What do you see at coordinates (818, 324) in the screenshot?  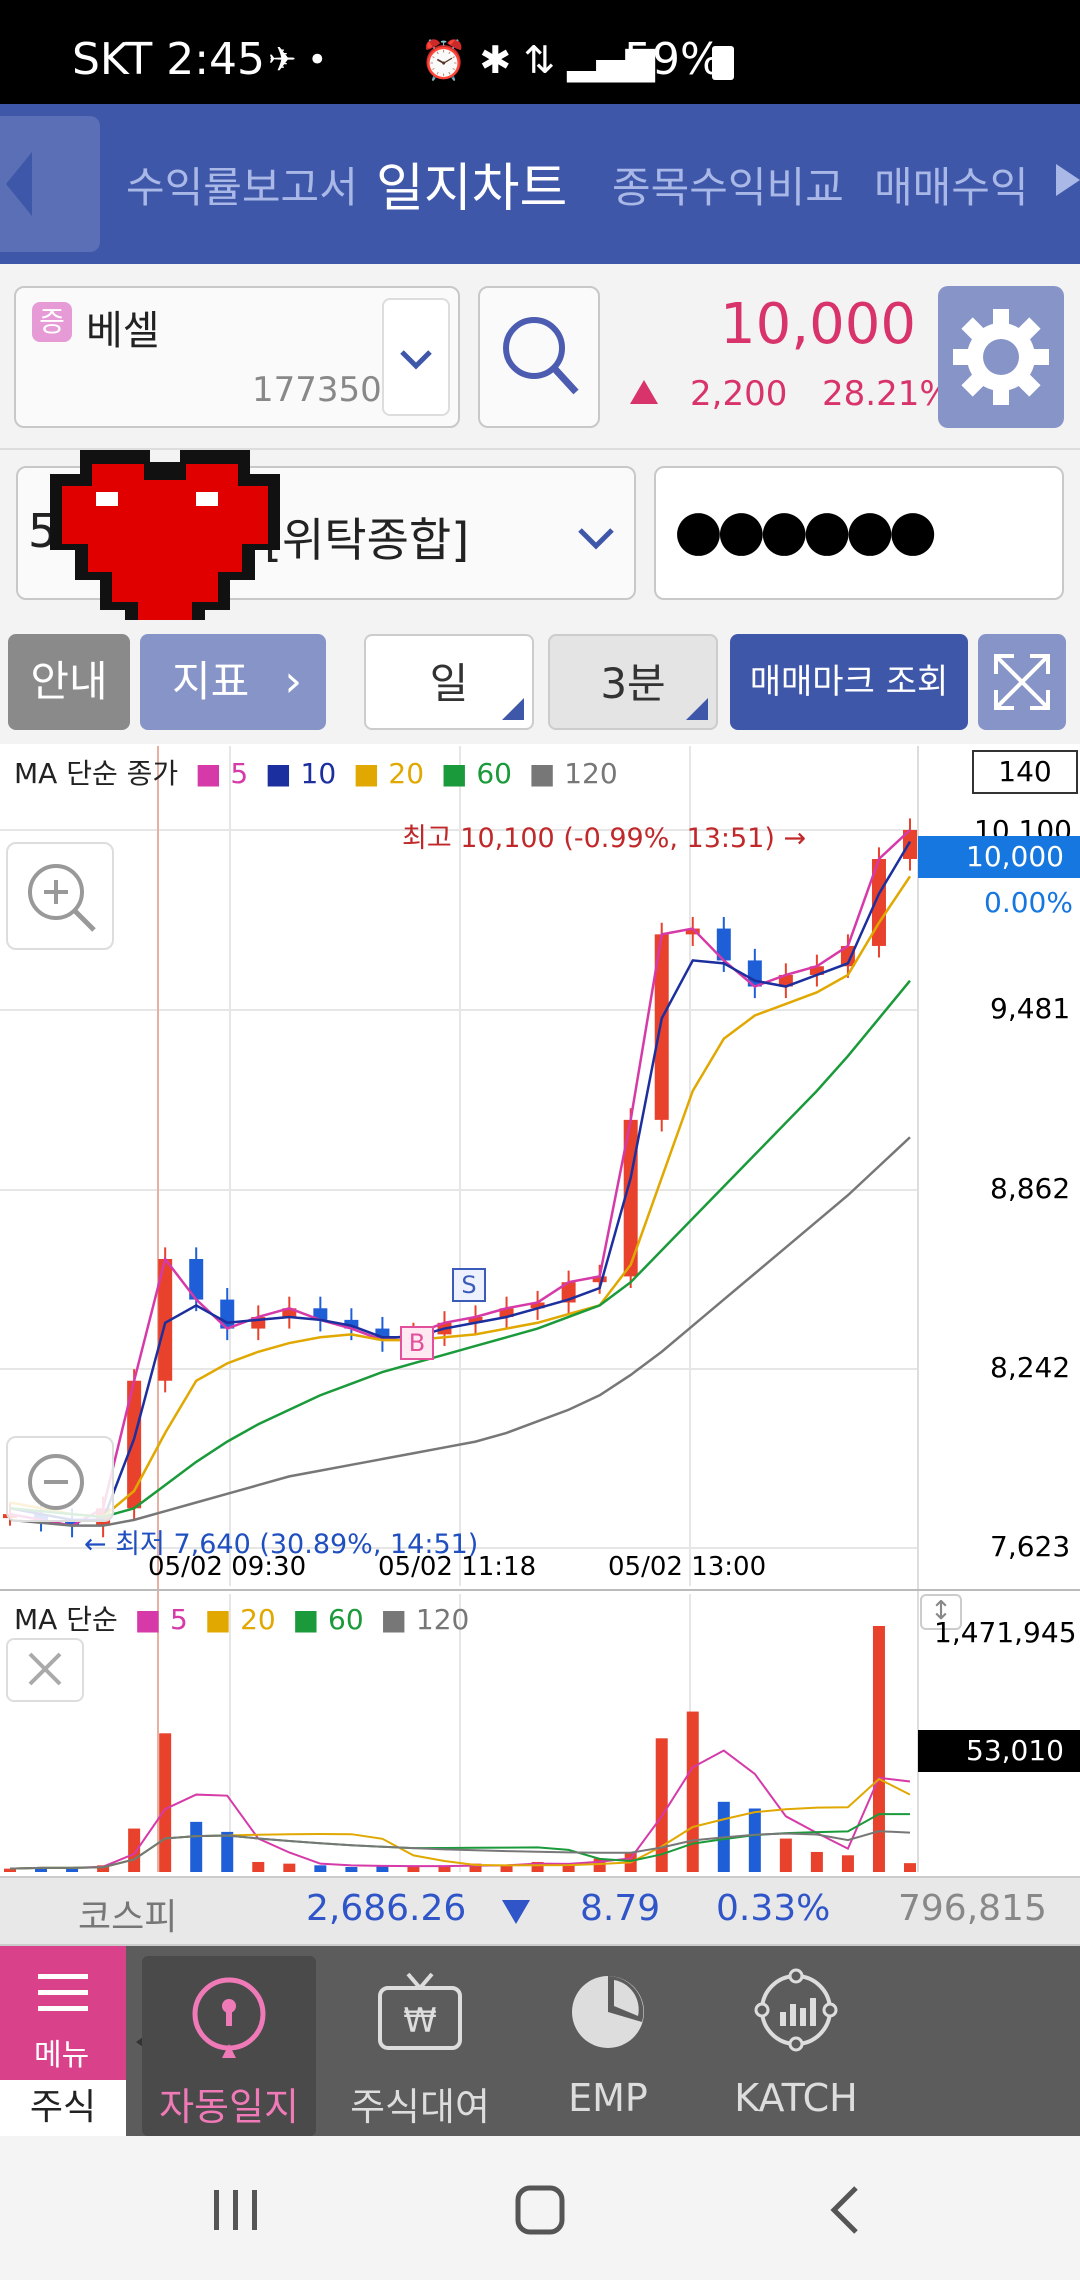 I see `current-price: 10,000` at bounding box center [818, 324].